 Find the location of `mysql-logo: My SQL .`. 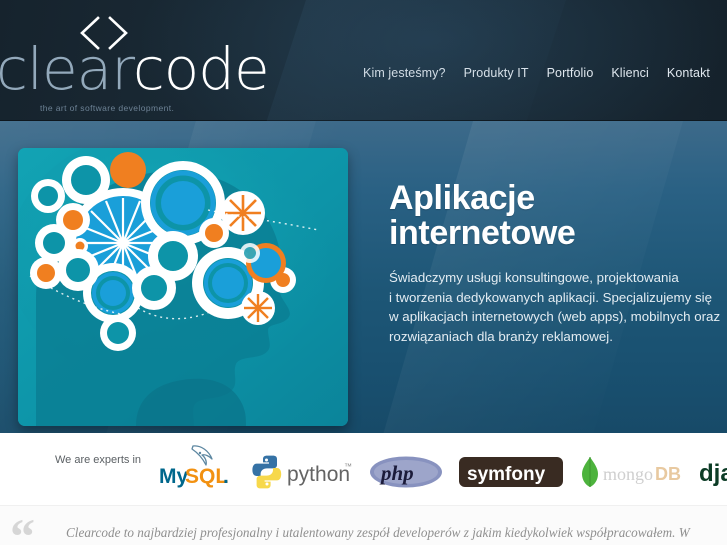

mysql-logo: My SQL . is located at coordinates (195, 466).